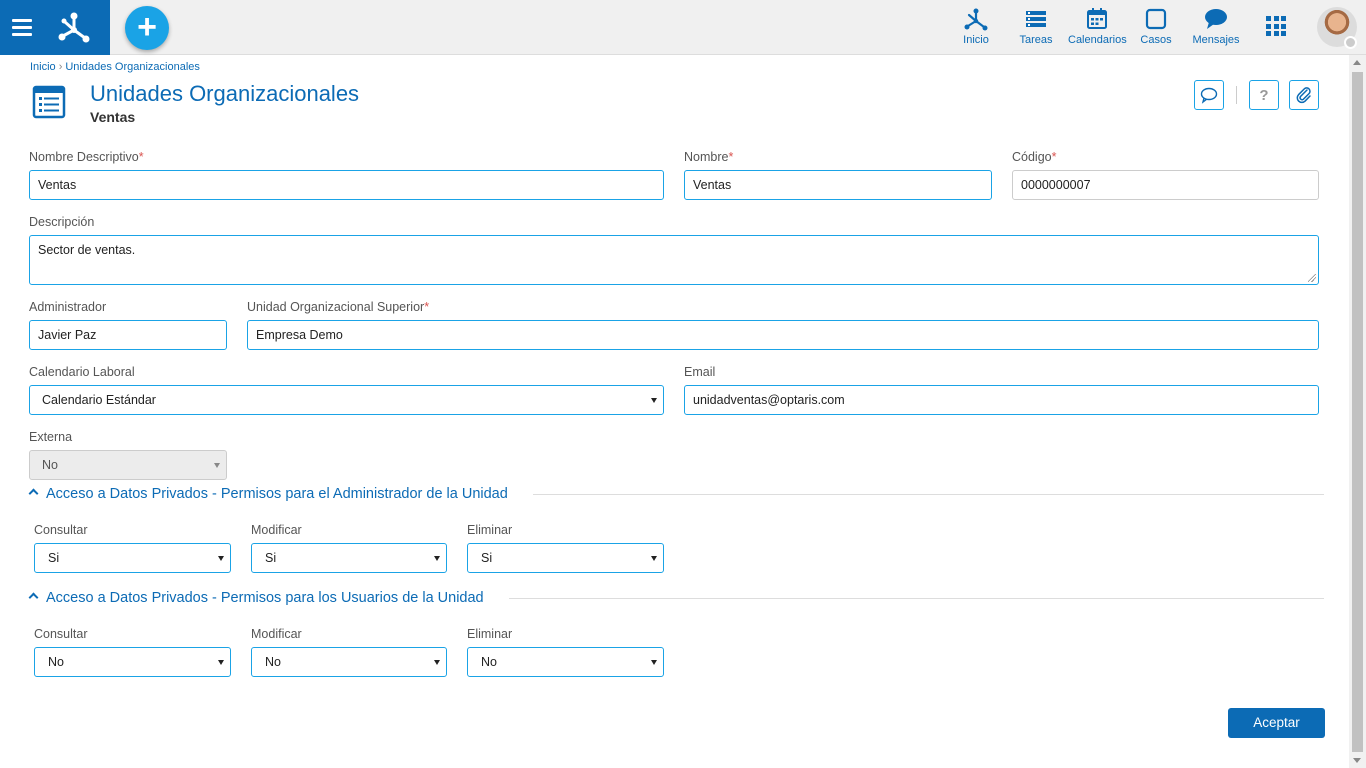  Describe the element at coordinates (273, 662) in the screenshot. I see `users-modificar-value: No` at that location.